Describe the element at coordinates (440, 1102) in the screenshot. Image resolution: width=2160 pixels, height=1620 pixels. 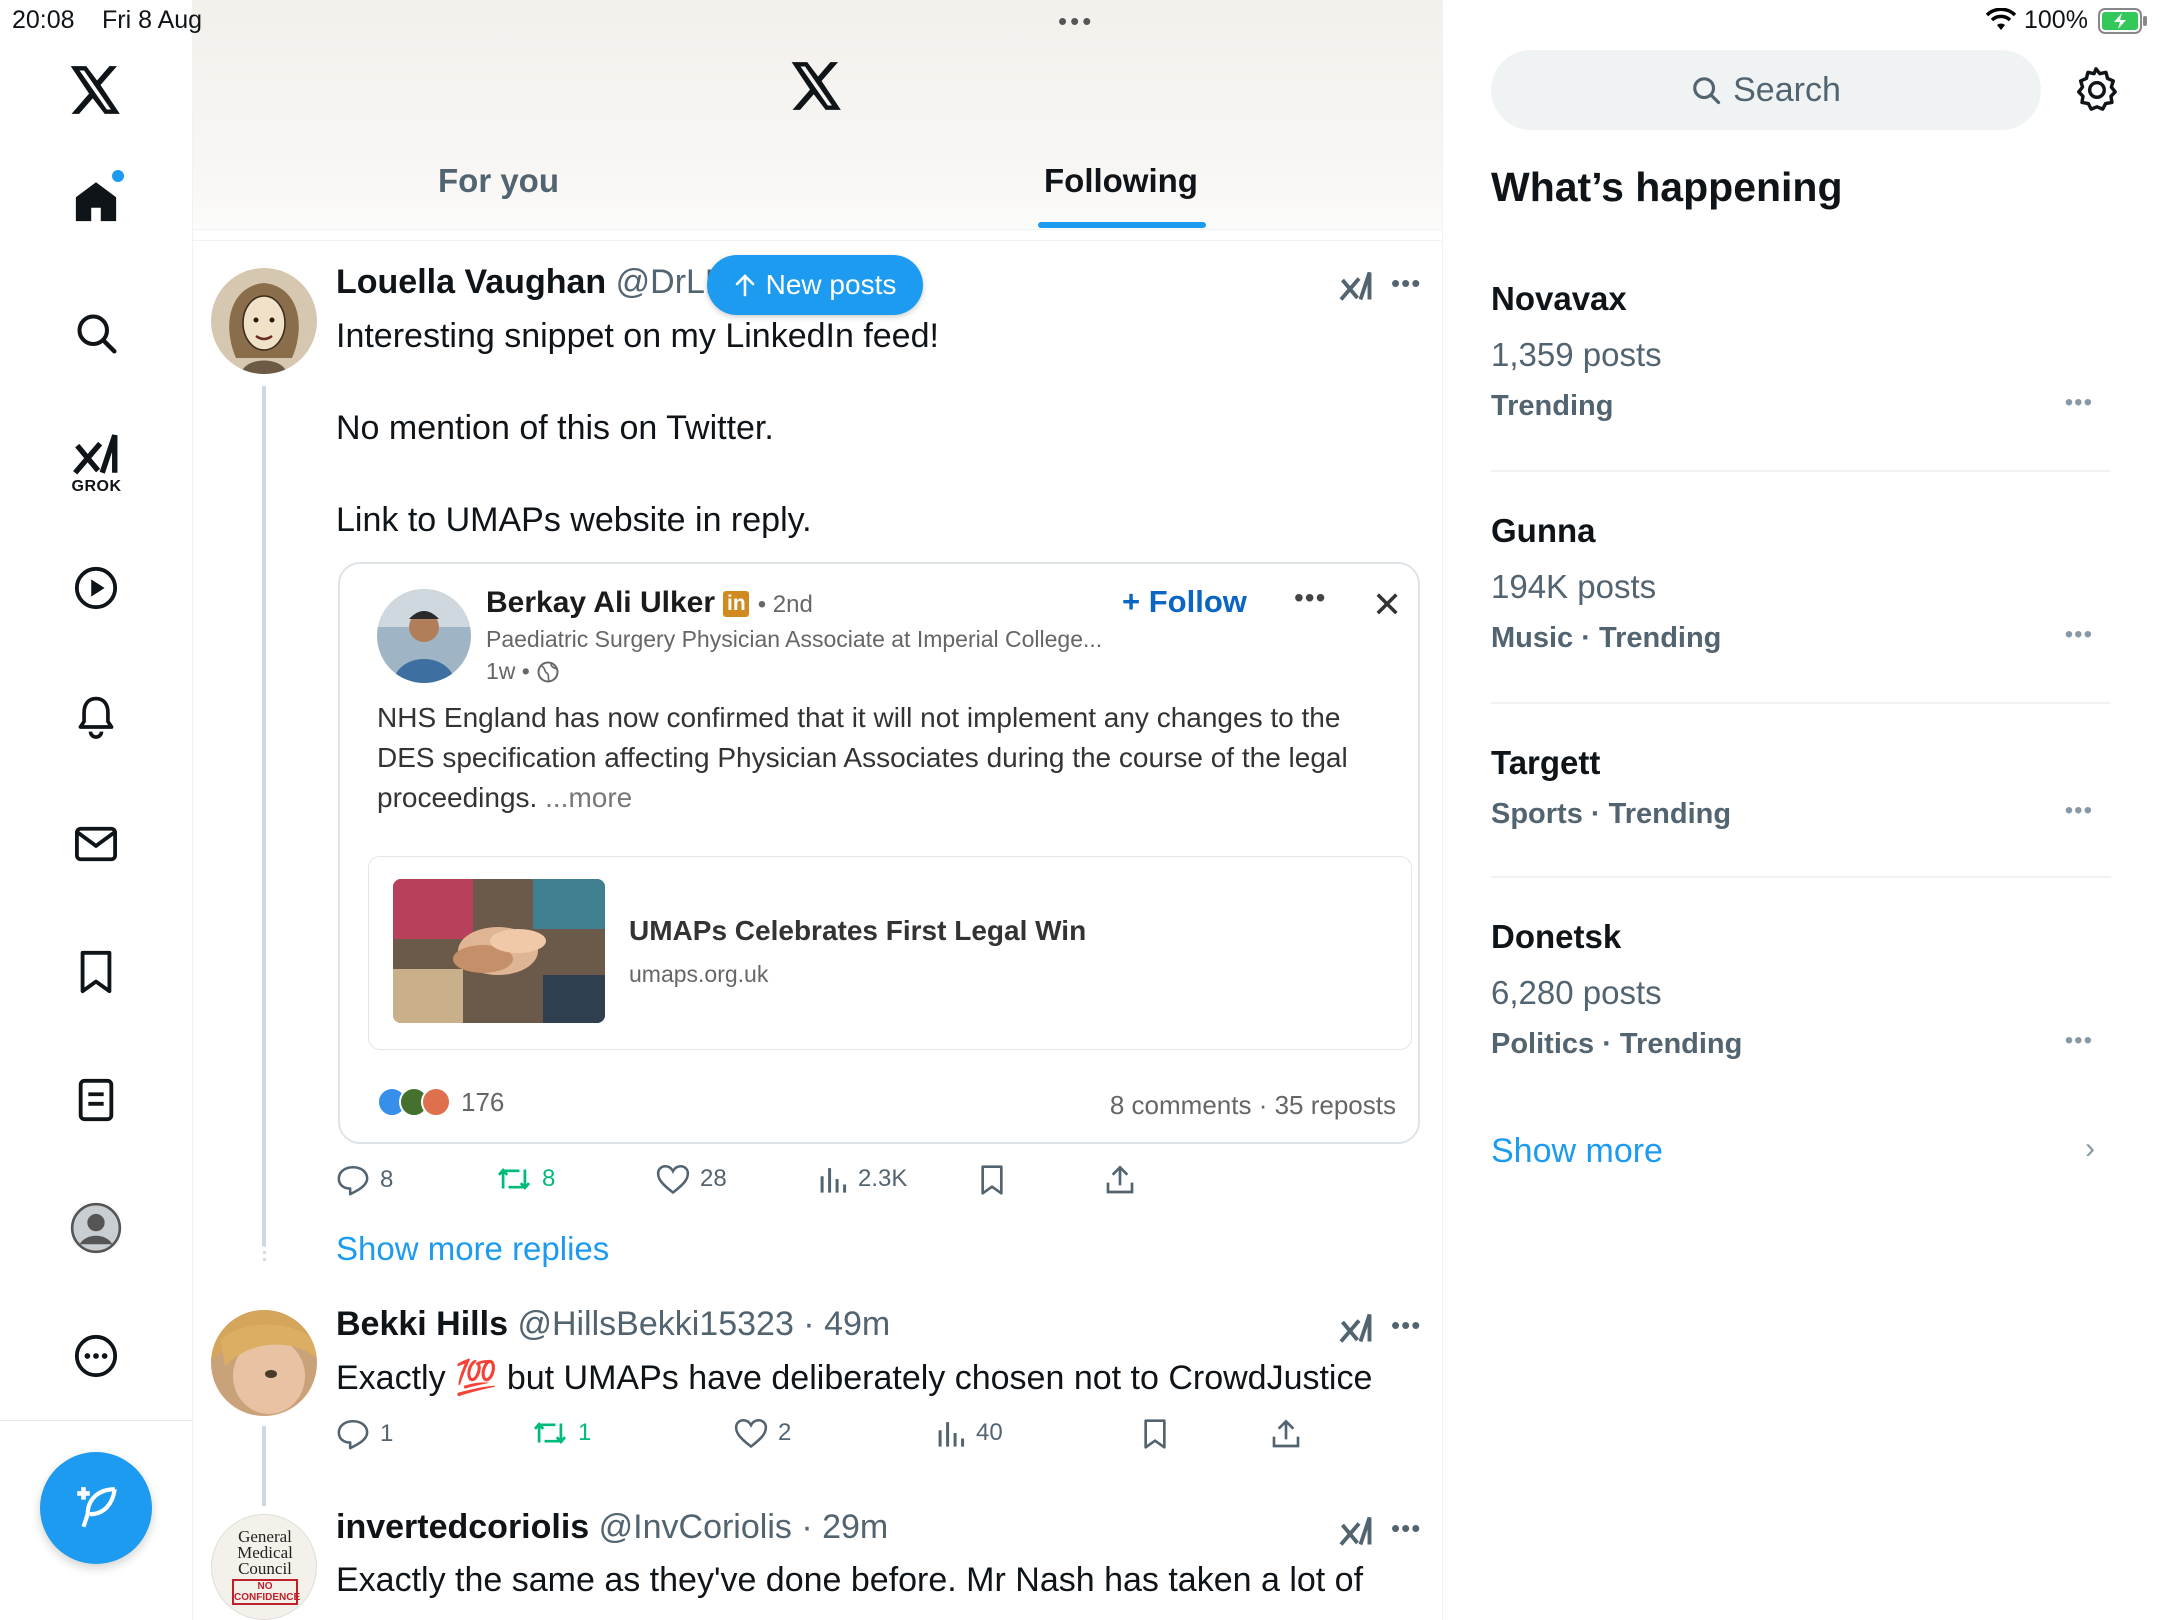
I see `embed-reactions: 176` at that location.